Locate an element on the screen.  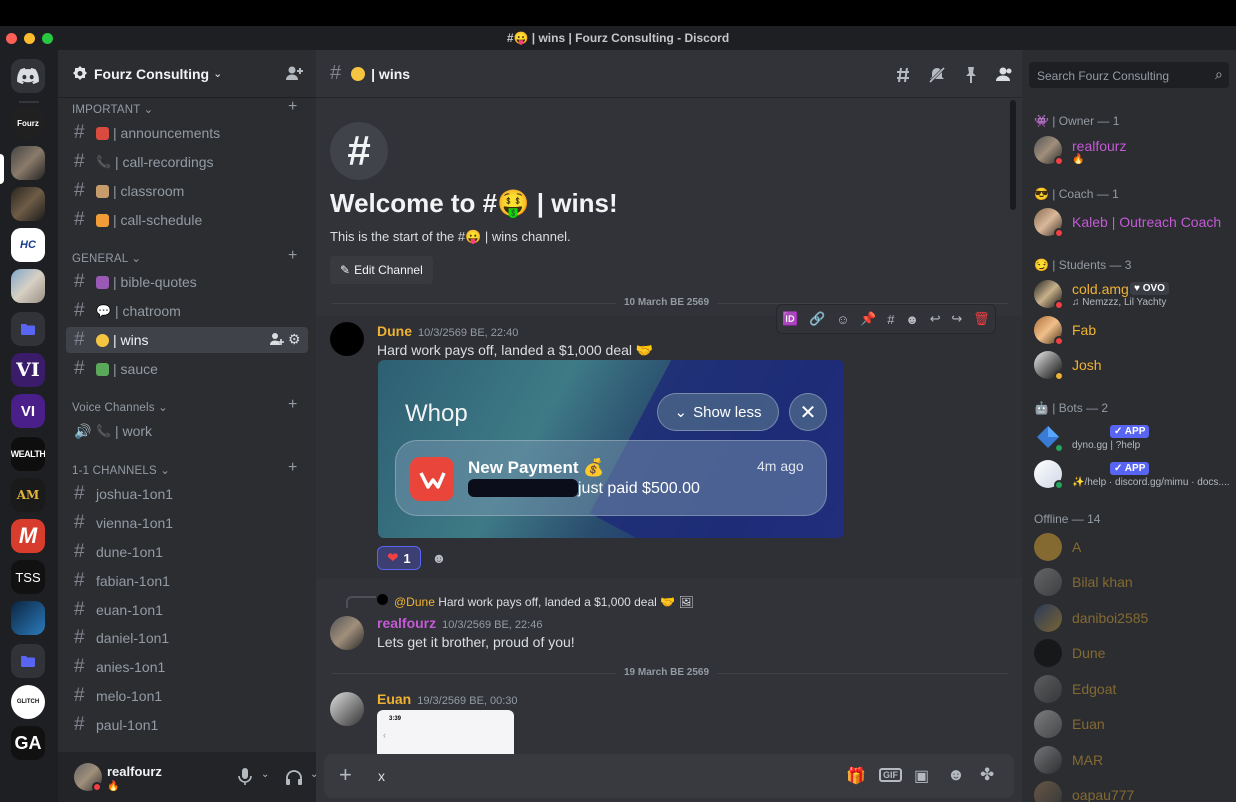
maximize-window-button is located at coordinates (47, 38).